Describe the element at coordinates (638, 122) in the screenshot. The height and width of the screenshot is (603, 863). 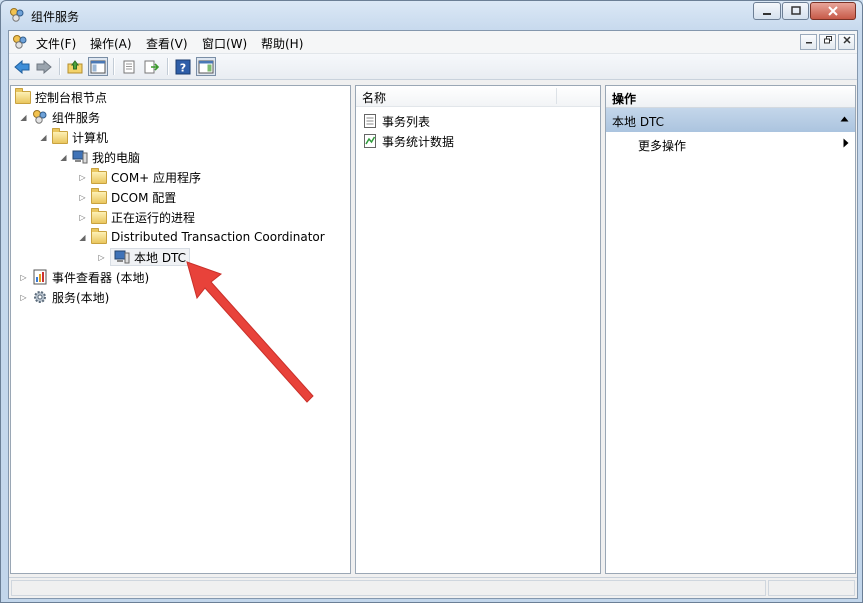
I see `actions-section-label: 本地 DTC` at that location.